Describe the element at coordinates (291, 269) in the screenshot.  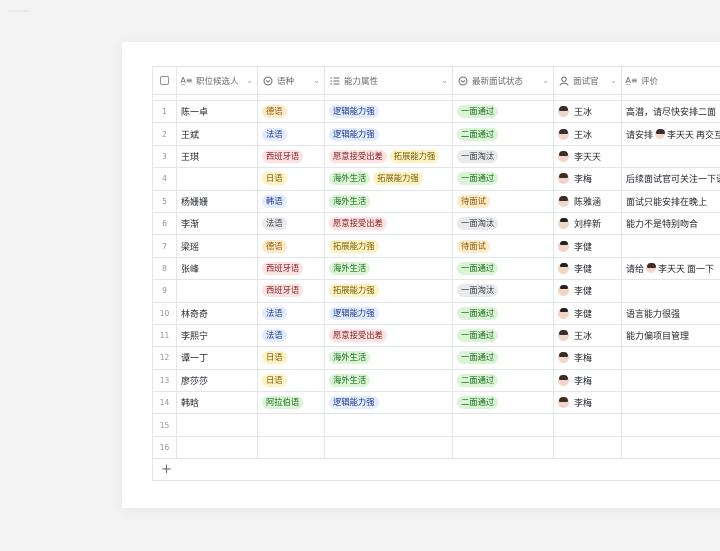
I see `language-cell: 西班牙语` at that location.